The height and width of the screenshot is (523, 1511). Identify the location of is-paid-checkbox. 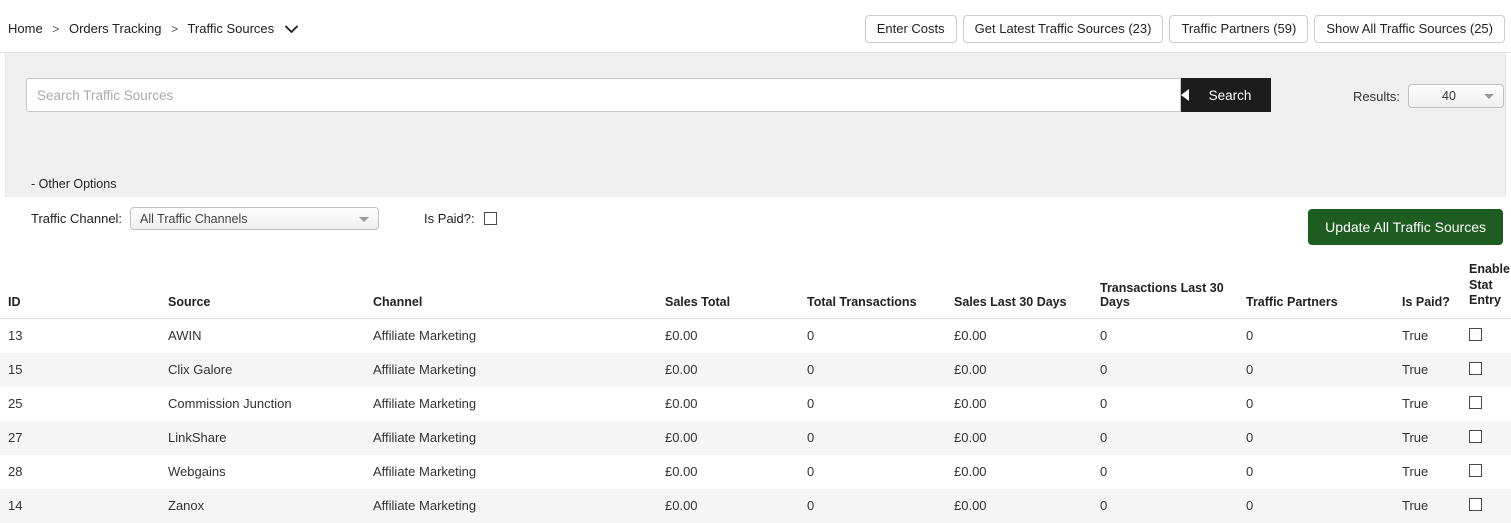
(490, 218).